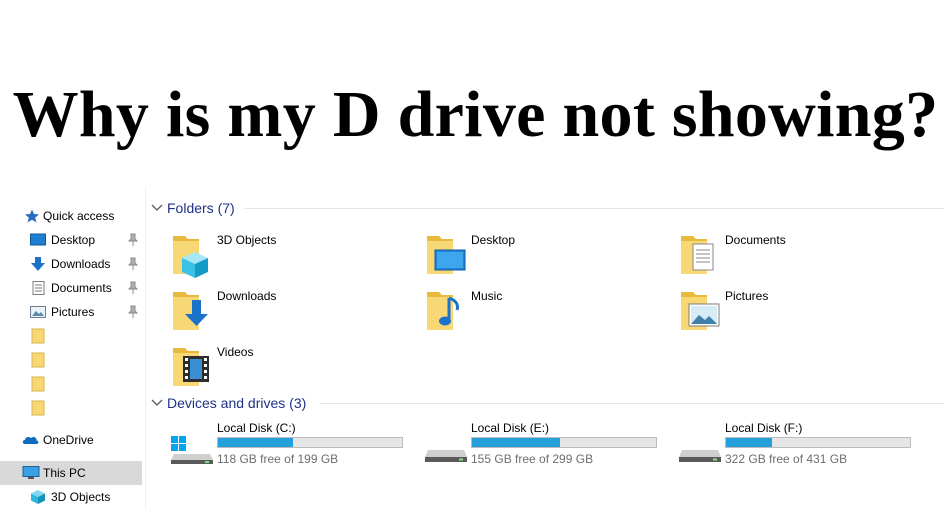 The image size is (951, 510). What do you see at coordinates (493, 240) in the screenshot?
I see `folder-name: Desktop` at bounding box center [493, 240].